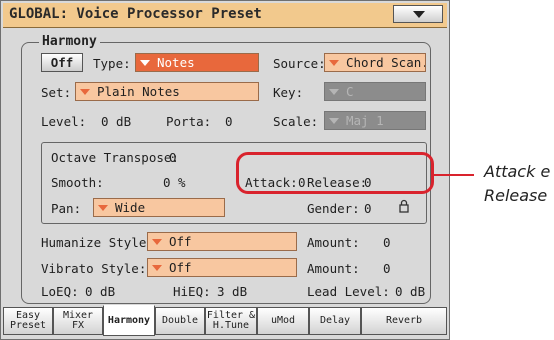 The height and width of the screenshot is (340, 554). I want to click on lead-level-label: Lead Level:, so click(348, 291).